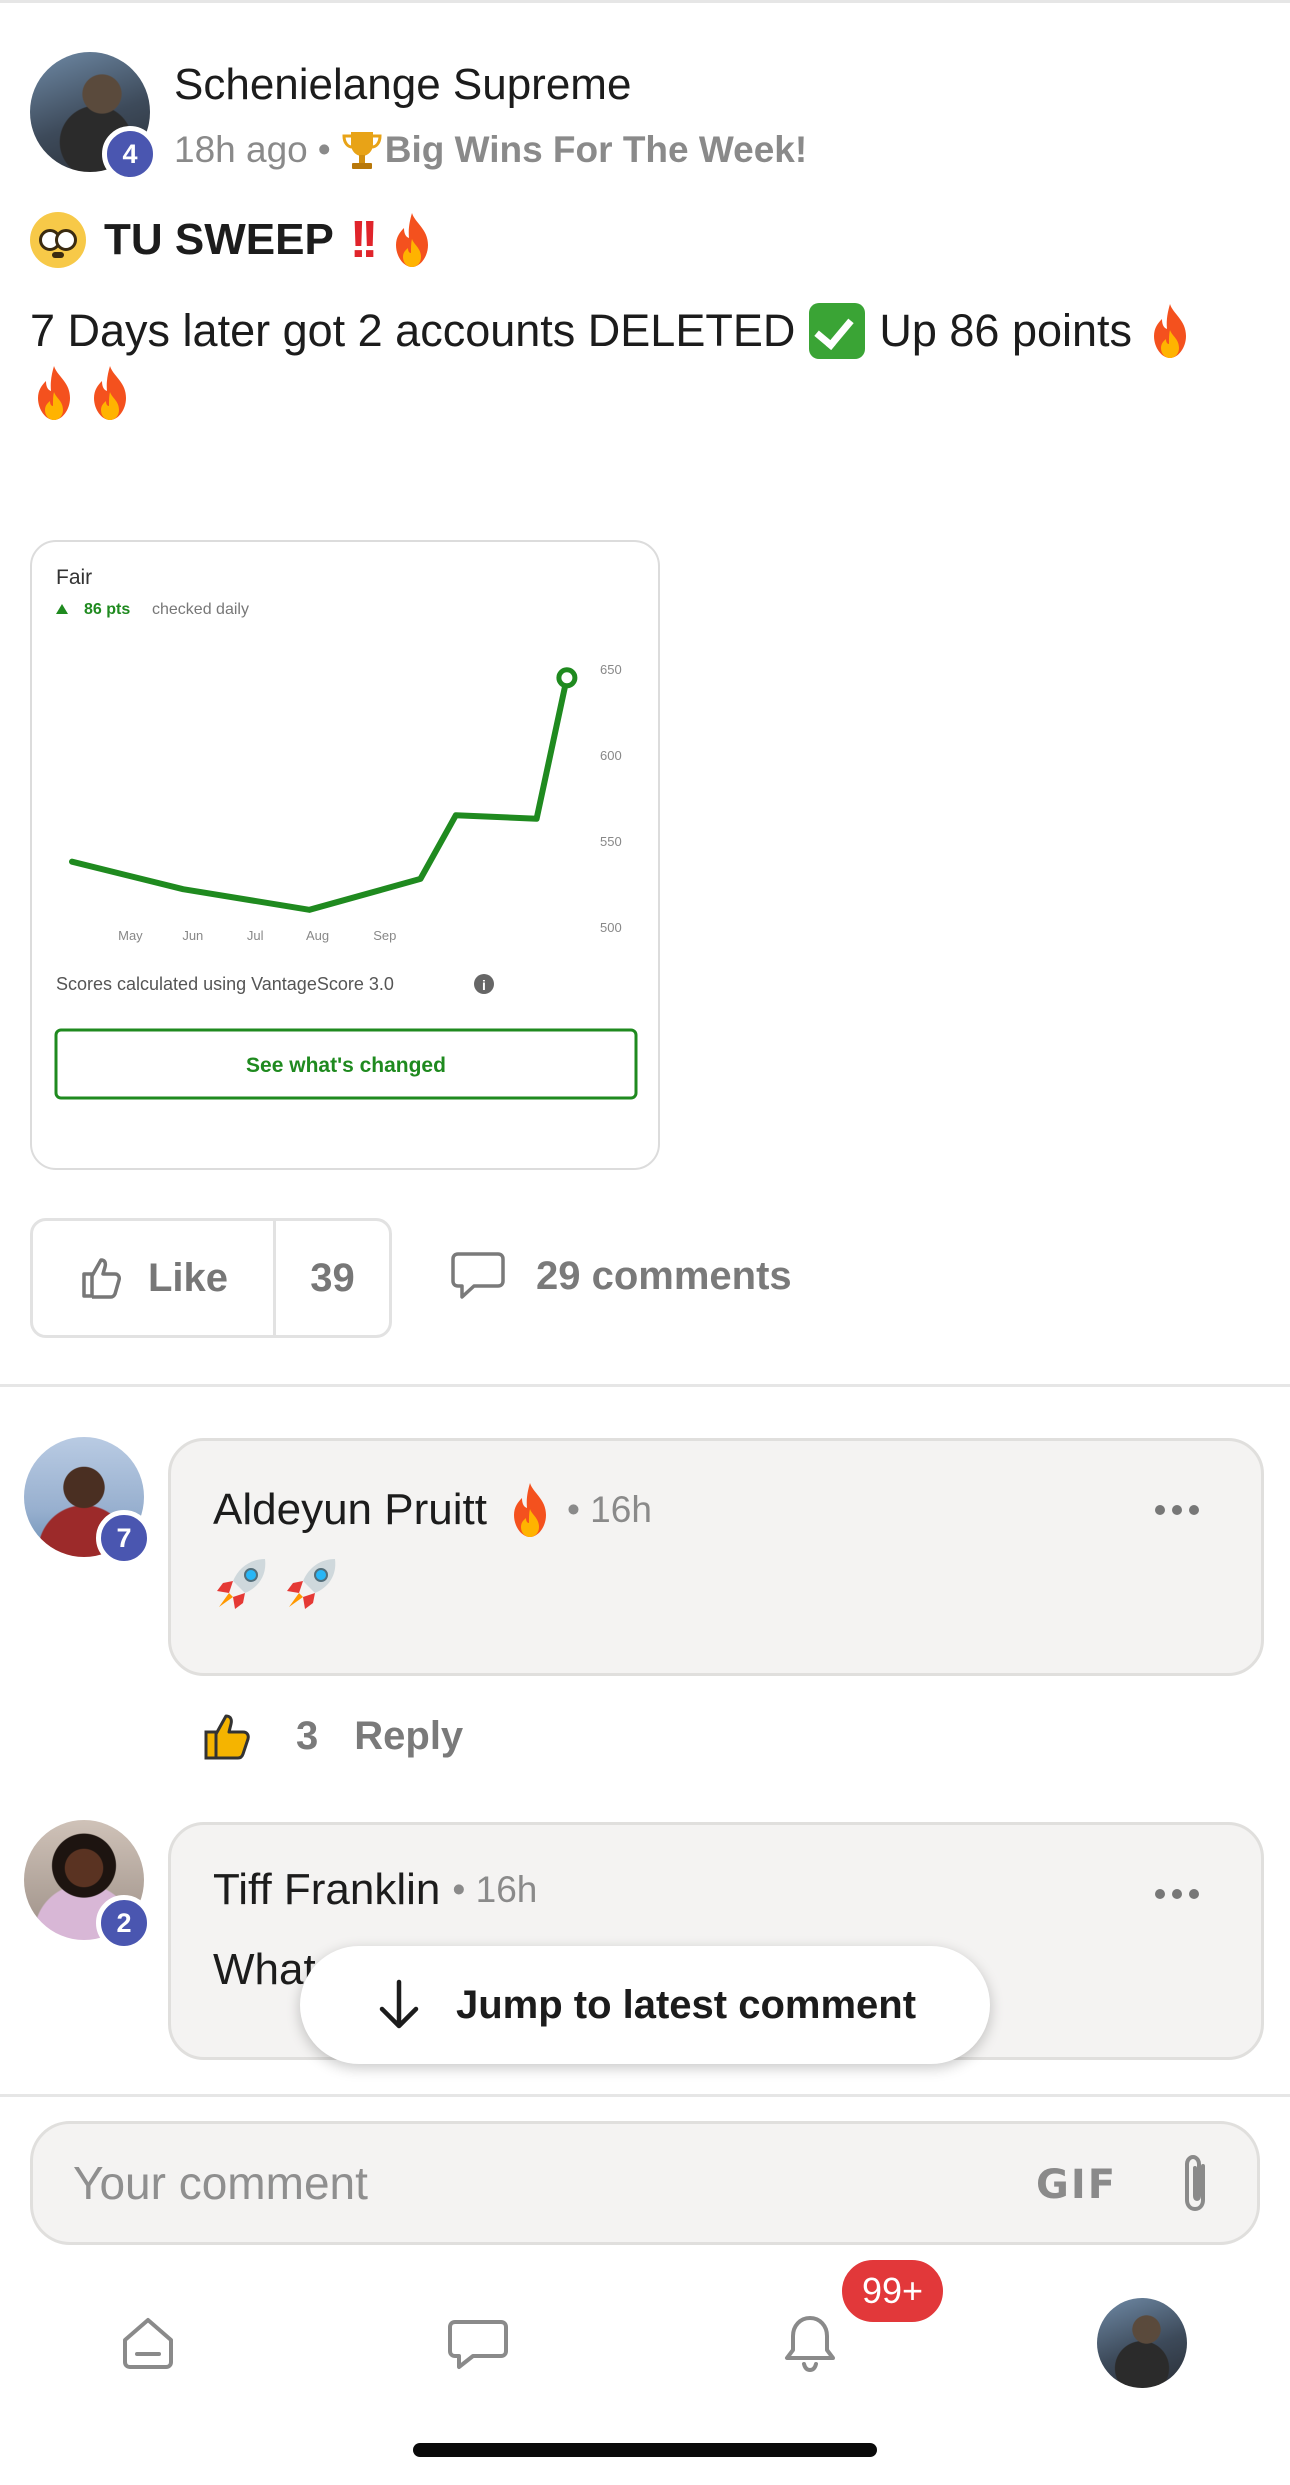 The image size is (1290, 2485). What do you see at coordinates (413, 330) in the screenshot?
I see `post-body-text: 7 Days later got 2 accounts DELETED` at bounding box center [413, 330].